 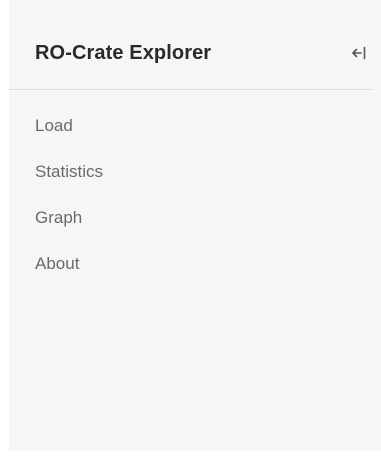 I want to click on sidebar-nav: Load Statistics Graph About, so click(x=69, y=202).